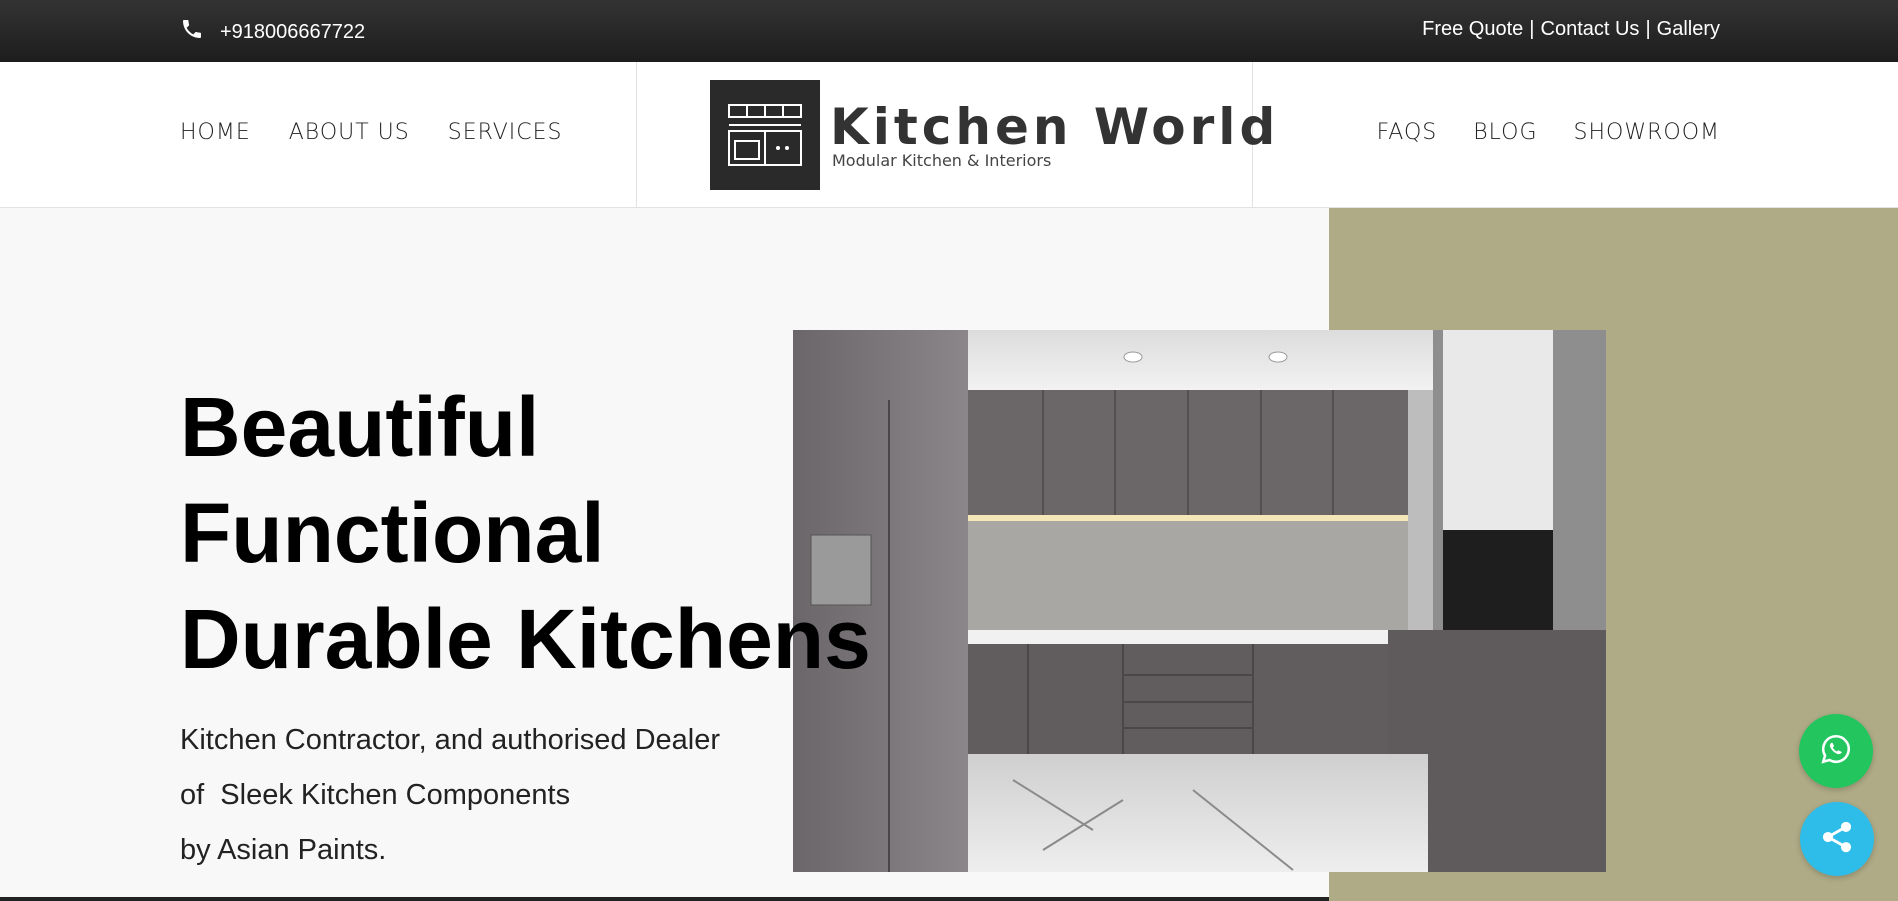 Image resolution: width=1898 pixels, height=901 pixels. I want to click on share-button, so click(1837, 839).